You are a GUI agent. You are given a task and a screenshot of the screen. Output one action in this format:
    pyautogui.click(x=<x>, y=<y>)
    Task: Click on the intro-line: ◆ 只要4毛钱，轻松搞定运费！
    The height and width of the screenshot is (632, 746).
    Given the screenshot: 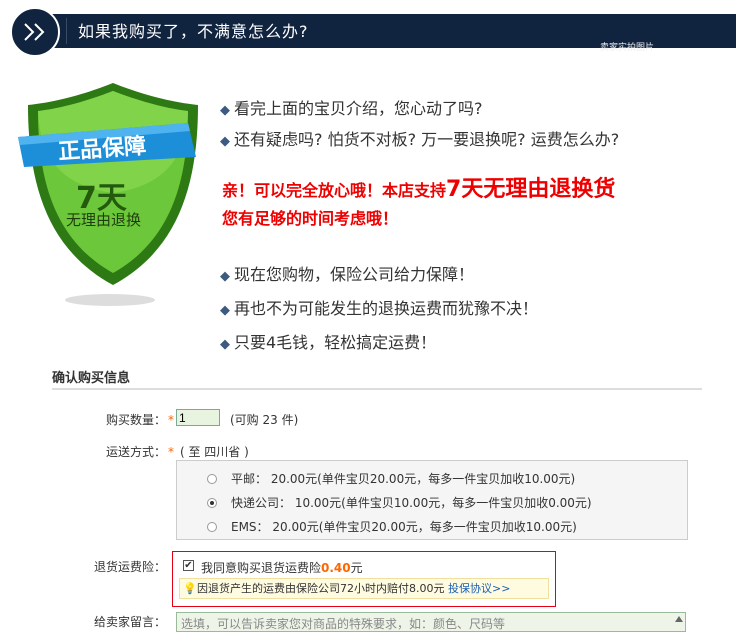 What is the action you would take?
    pyautogui.click(x=328, y=342)
    